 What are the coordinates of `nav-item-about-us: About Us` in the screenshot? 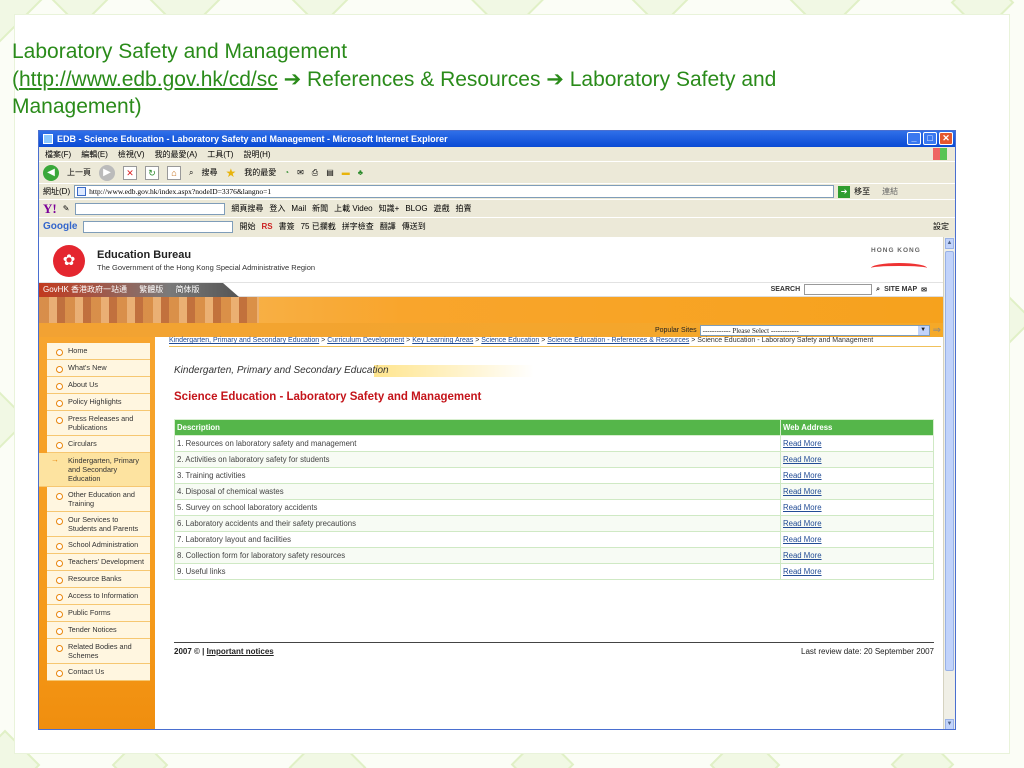 It's located at (98, 385).